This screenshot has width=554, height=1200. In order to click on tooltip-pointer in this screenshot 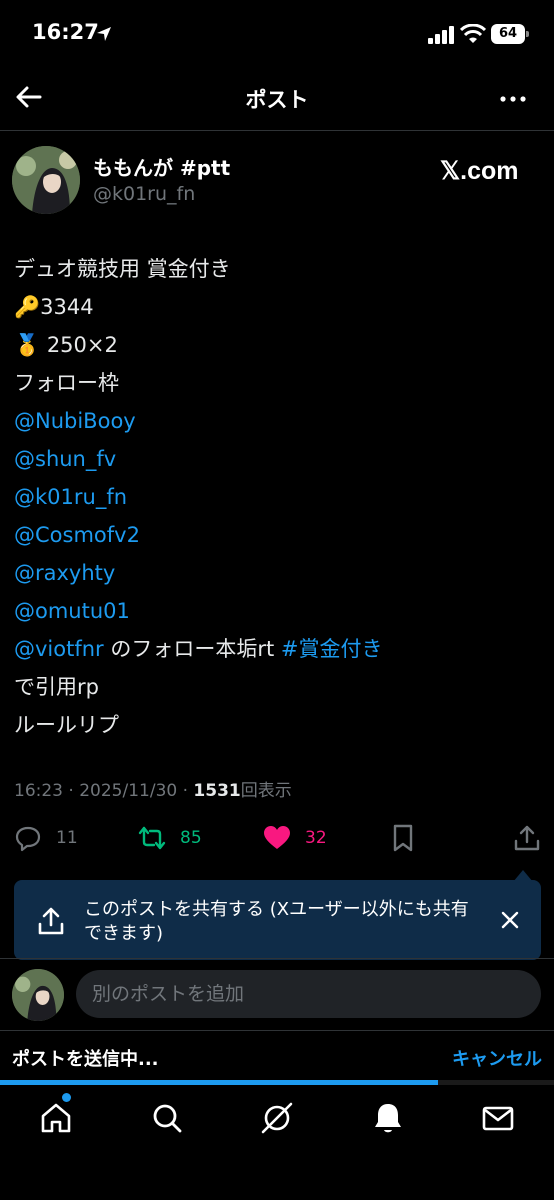, I will do `click(523, 876)`.